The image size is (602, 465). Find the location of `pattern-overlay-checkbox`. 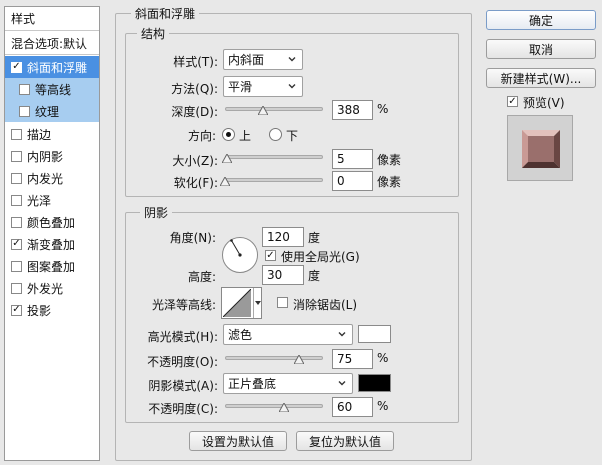

pattern-overlay-checkbox is located at coordinates (16, 266).